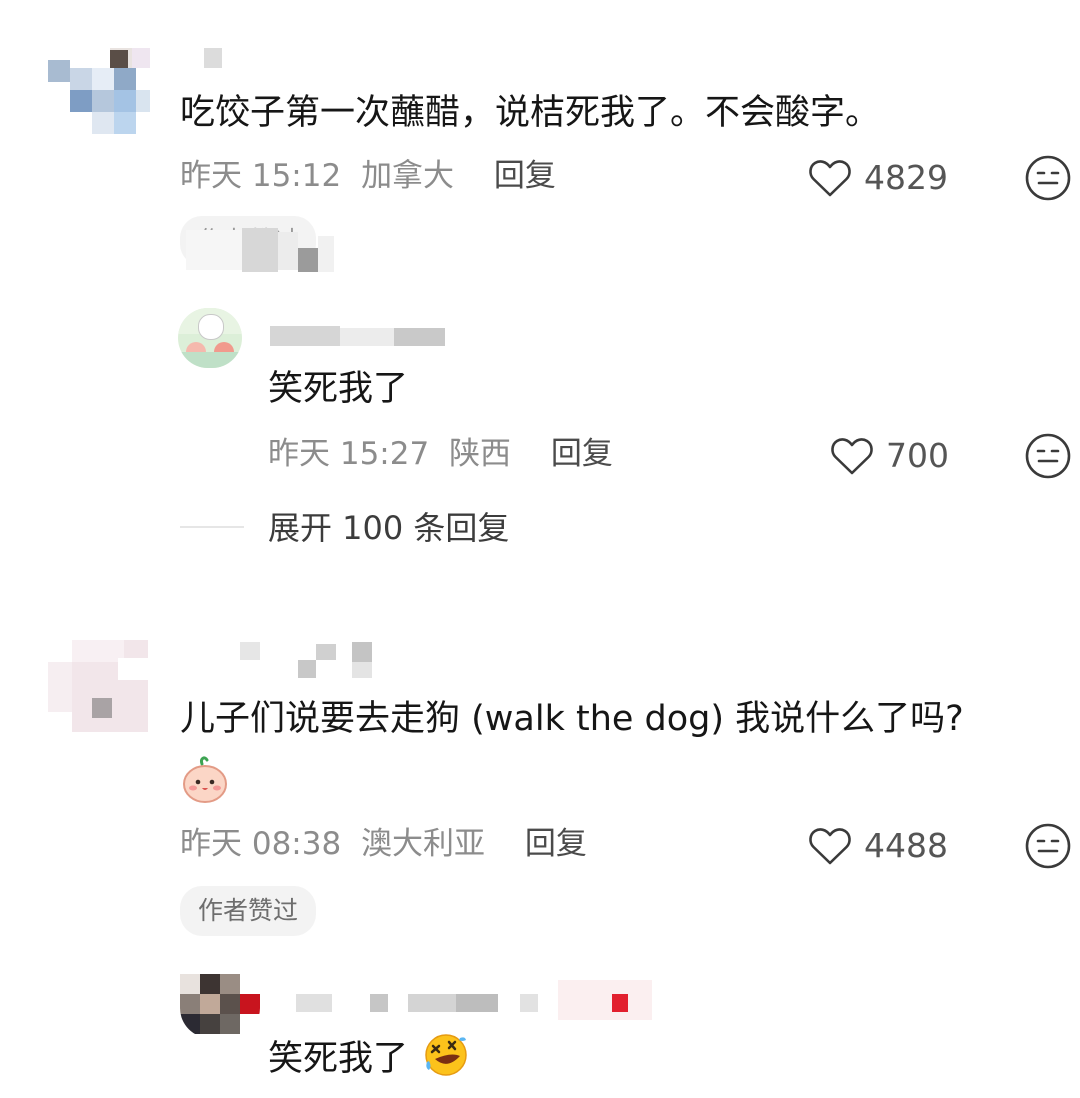  Describe the element at coordinates (338, 1059) in the screenshot. I see `reply-text-content: 笑死我了` at that location.